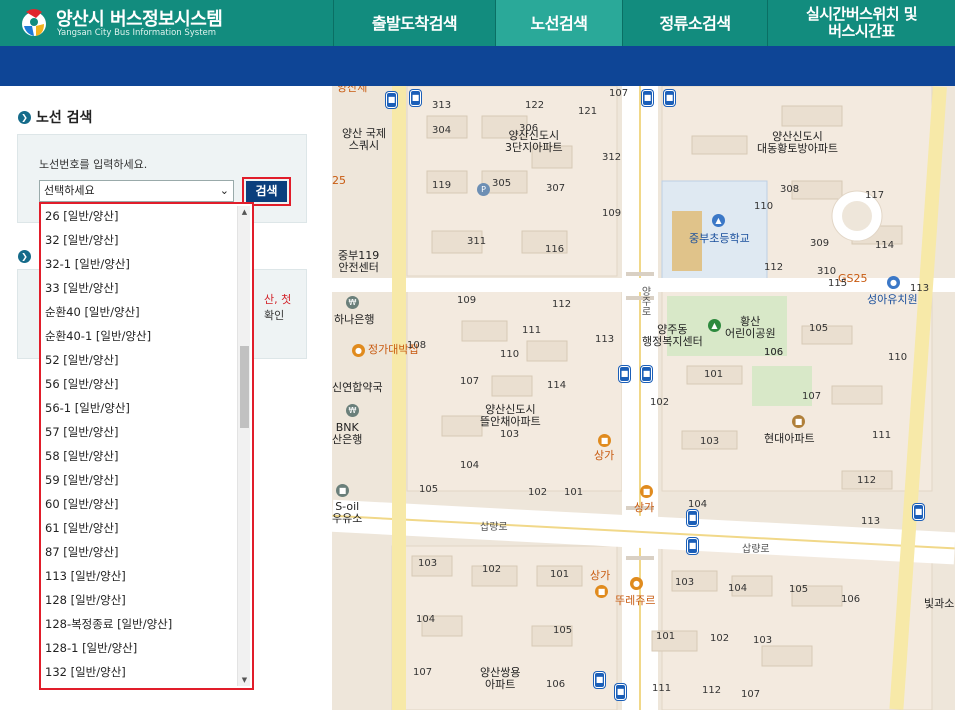 This screenshot has width=955, height=710. What do you see at coordinates (136, 191) in the screenshot?
I see `route-select: 선택하세요 ⌄` at bounding box center [136, 191].